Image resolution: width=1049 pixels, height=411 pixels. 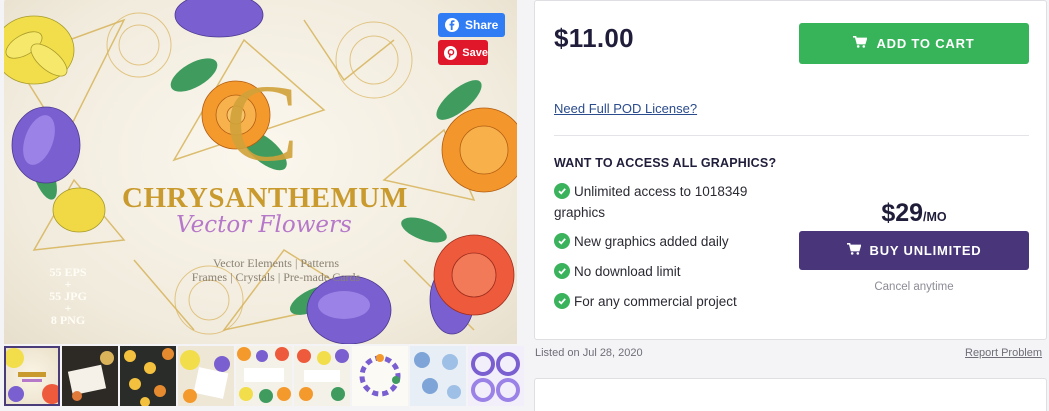 I want to click on thumbnail-strip, so click(x=264, y=376).